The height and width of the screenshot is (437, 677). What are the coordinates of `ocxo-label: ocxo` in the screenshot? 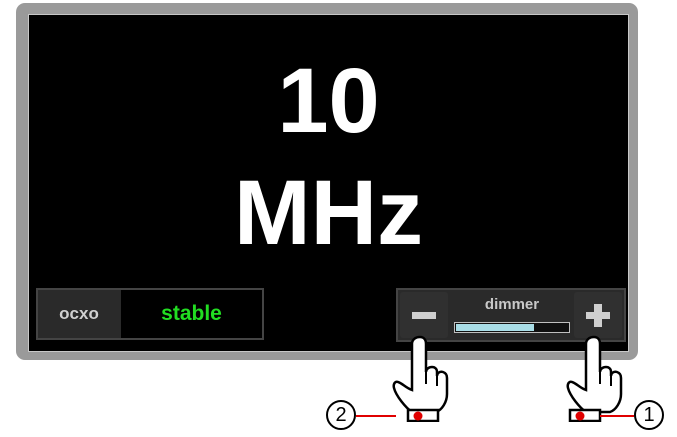 It's located at (79, 313).